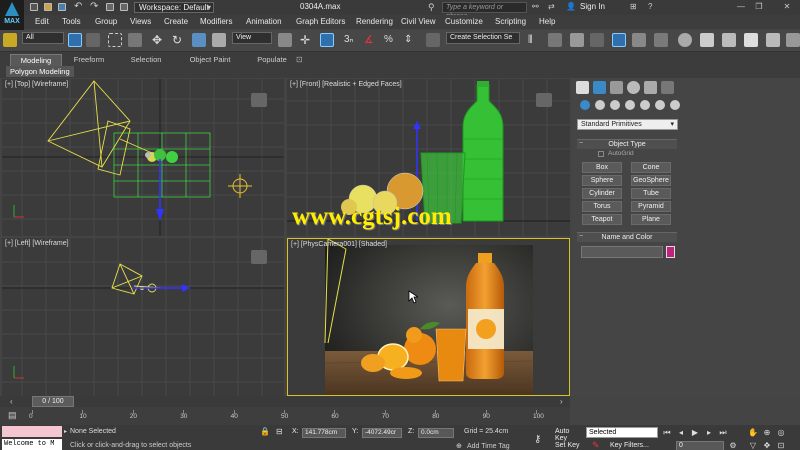  Describe the element at coordinates (10, 40) in the screenshot. I see `link-icon` at that location.